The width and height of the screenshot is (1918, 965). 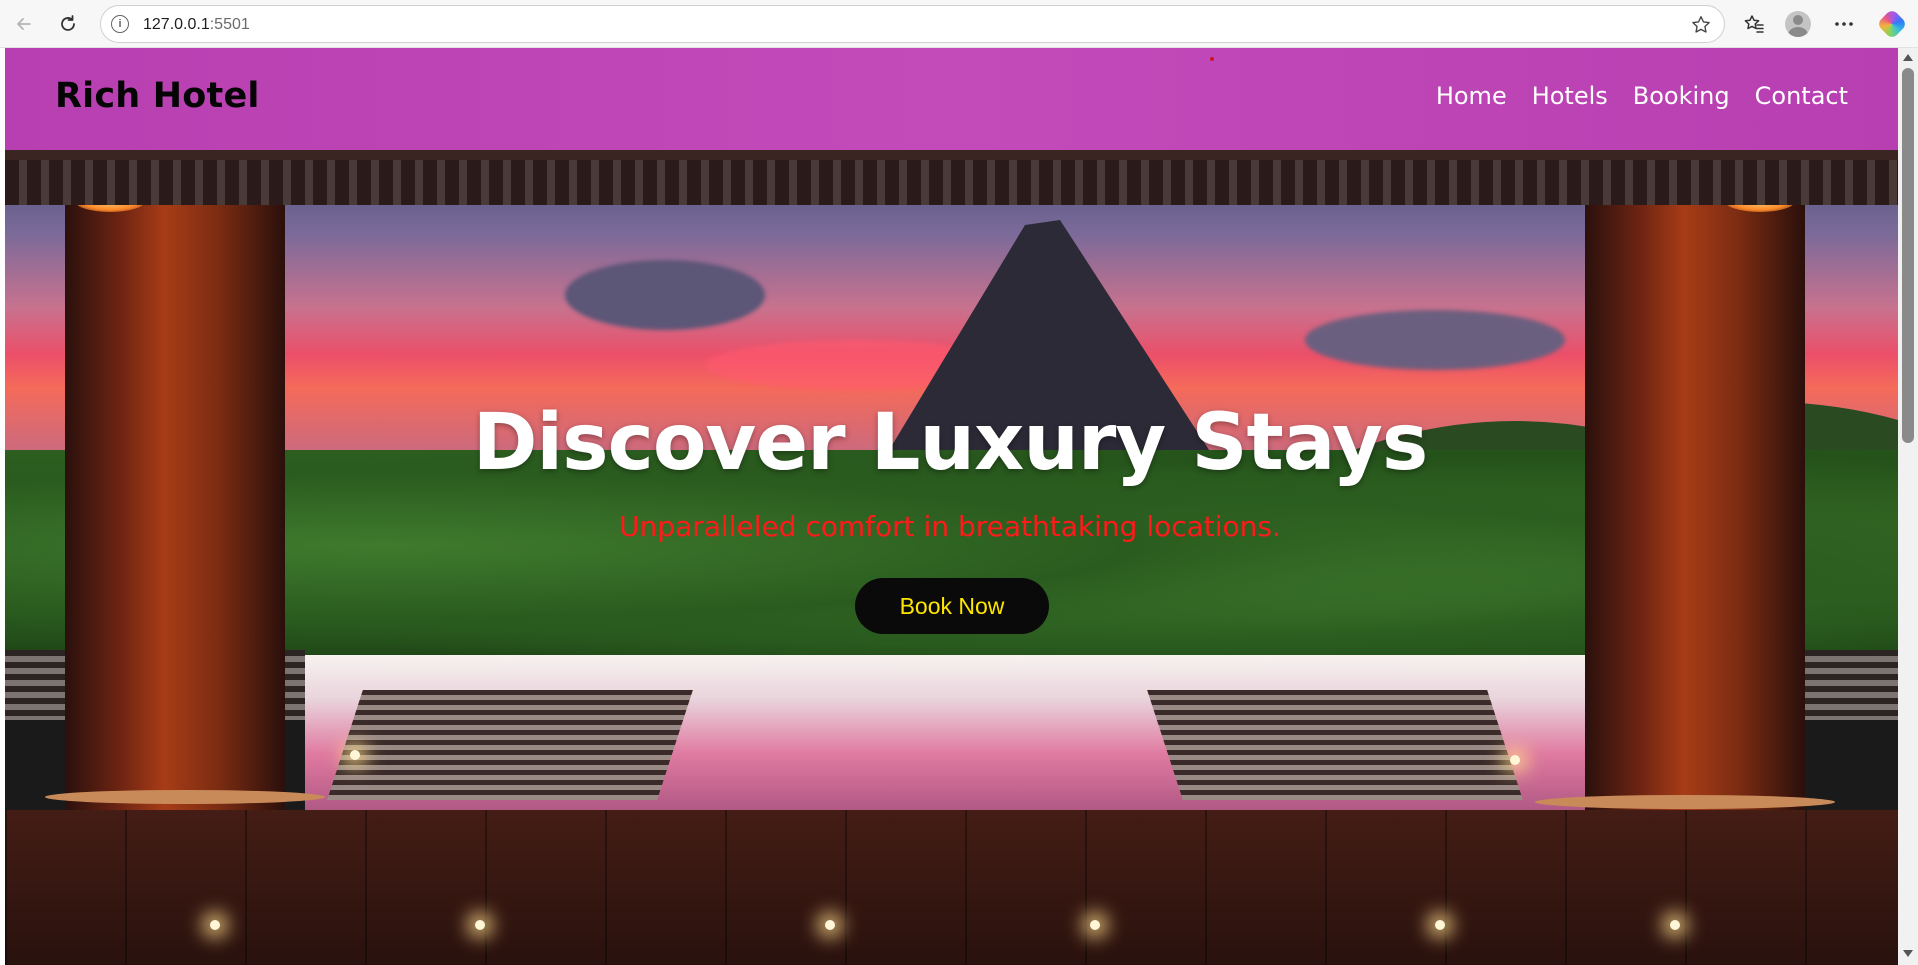 What do you see at coordinates (1685, 802) in the screenshot?
I see `stones-right` at bounding box center [1685, 802].